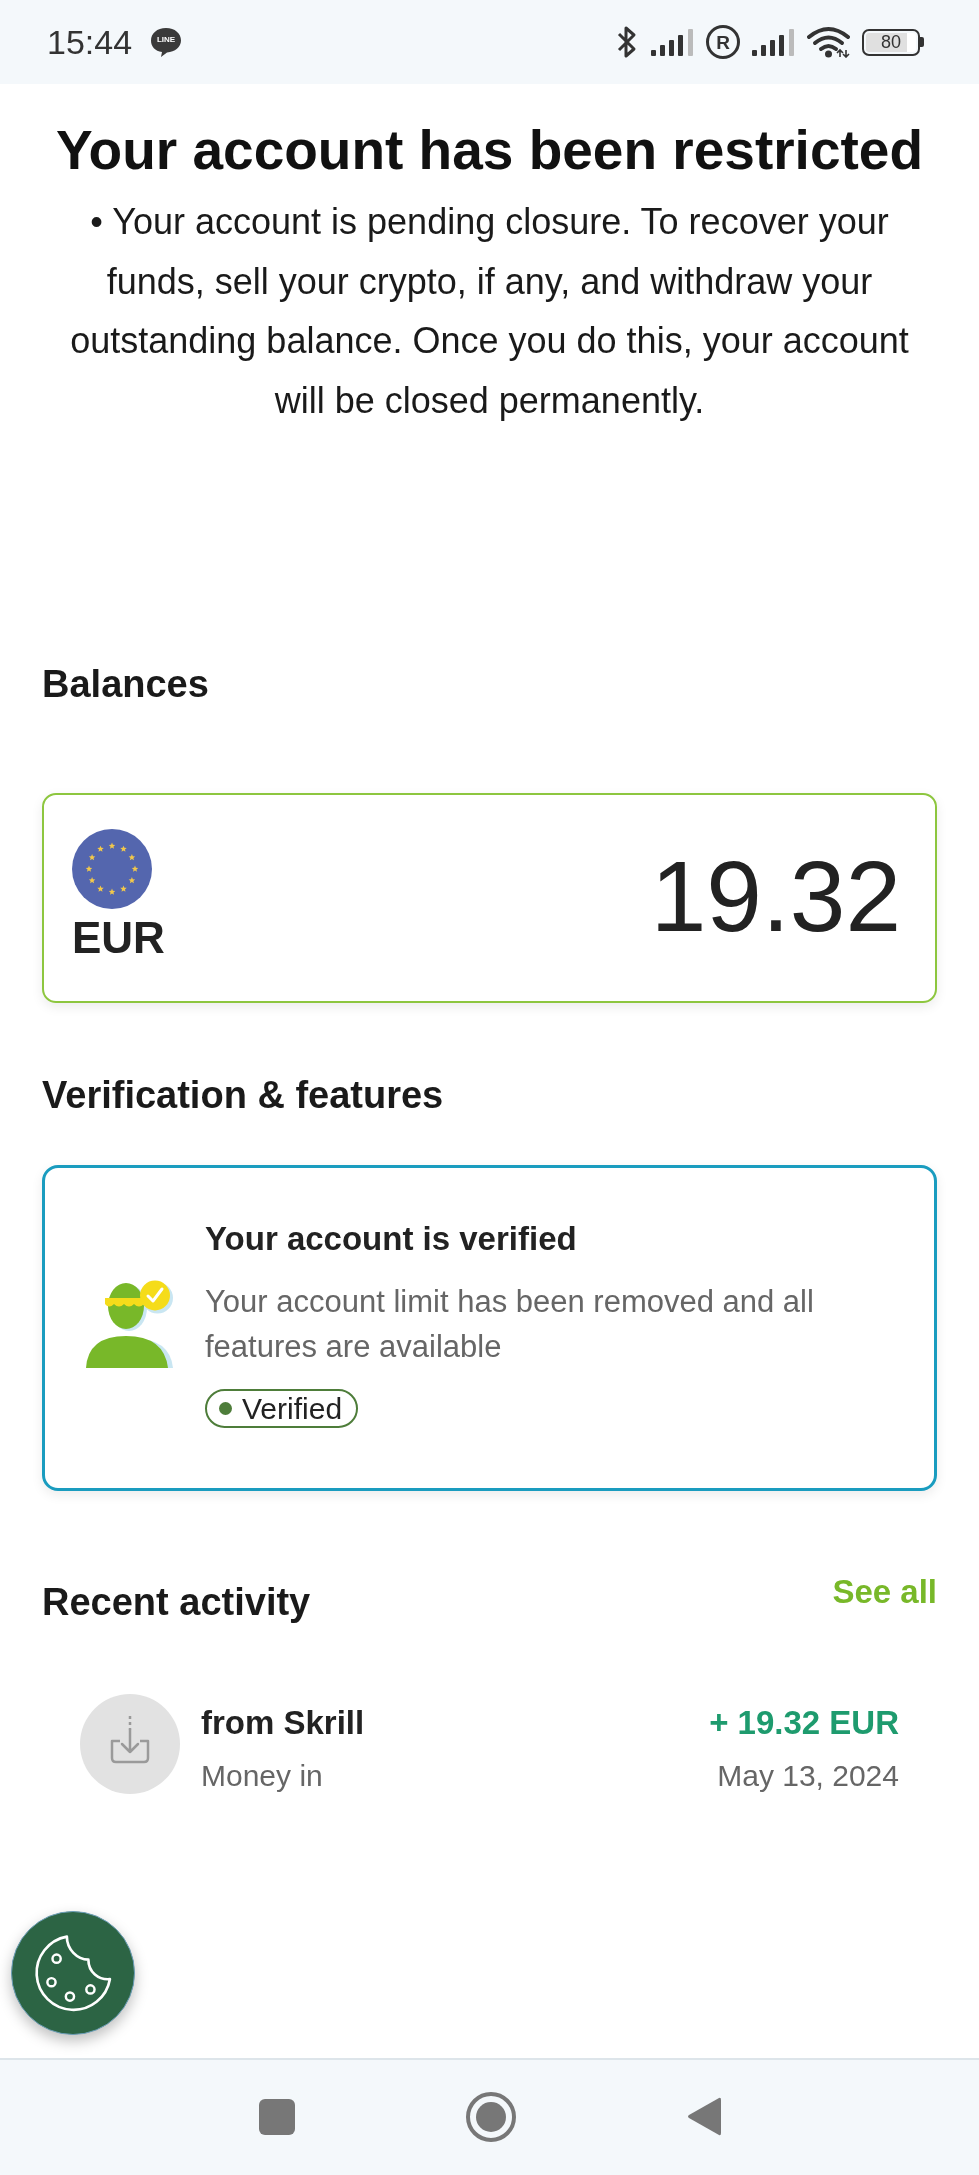 Image resolution: width=979 pixels, height=2175 pixels. What do you see at coordinates (243, 1095) in the screenshot?
I see `section-heading: Verification & features` at bounding box center [243, 1095].